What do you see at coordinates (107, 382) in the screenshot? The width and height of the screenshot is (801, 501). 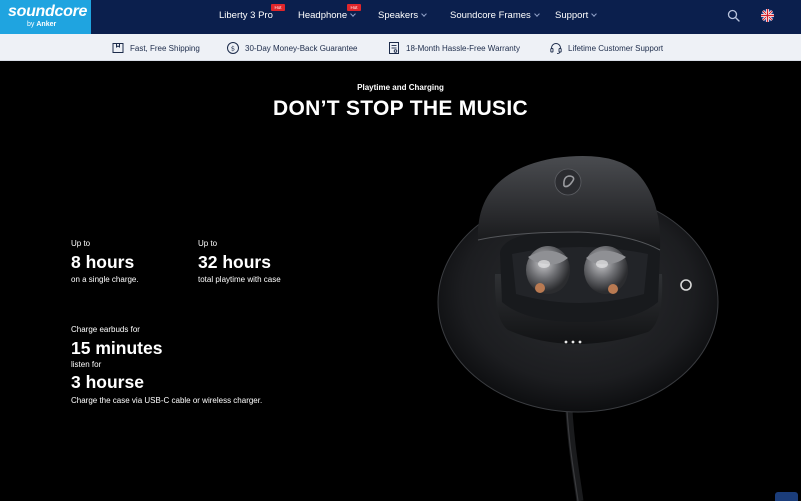 I see `stat-charge-result: 3 hourse` at bounding box center [107, 382].